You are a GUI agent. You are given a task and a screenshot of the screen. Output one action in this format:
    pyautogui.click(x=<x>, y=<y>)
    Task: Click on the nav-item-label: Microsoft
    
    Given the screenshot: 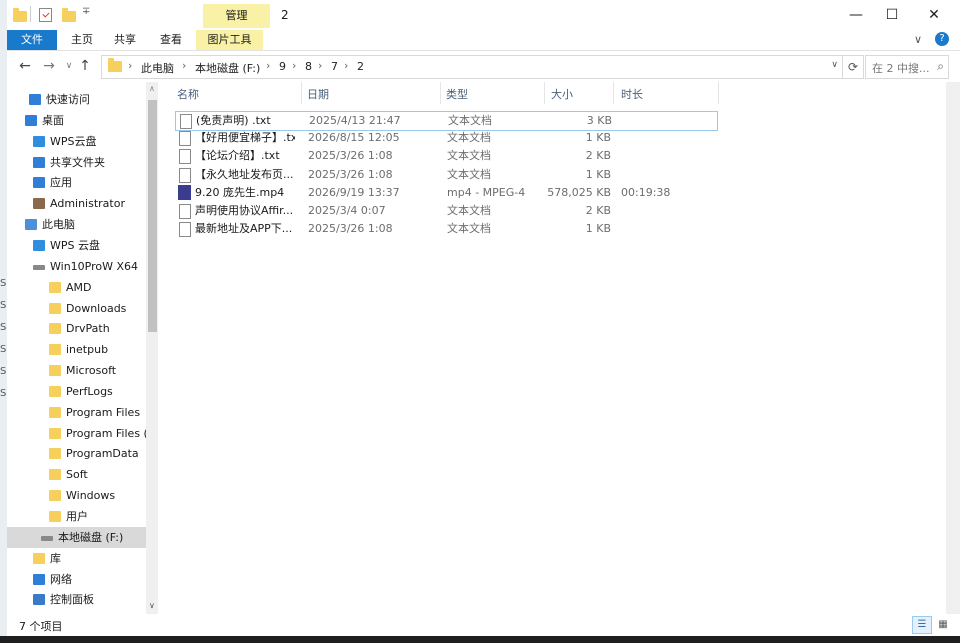 What is the action you would take?
    pyautogui.click(x=91, y=371)
    